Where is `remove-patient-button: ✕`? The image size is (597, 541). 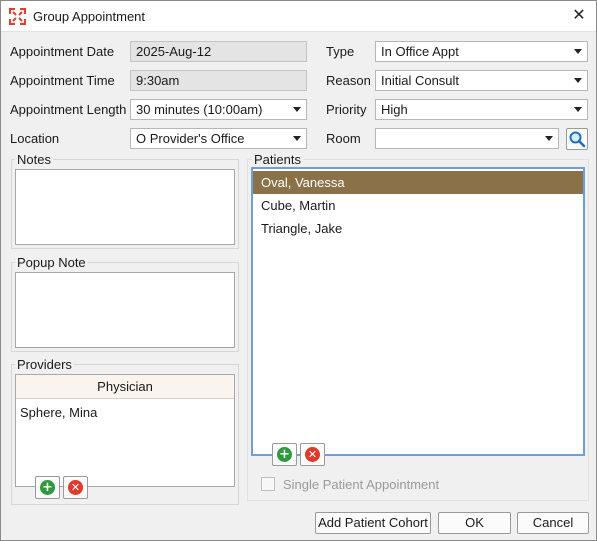
remove-patient-button: ✕ is located at coordinates (312, 454).